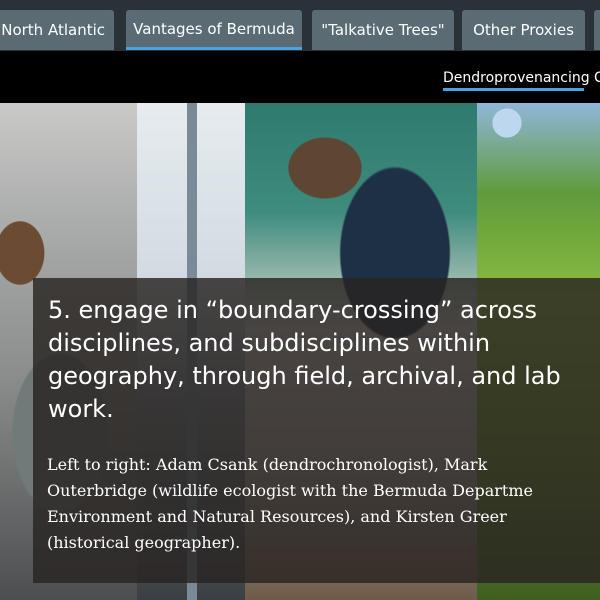 The image size is (600, 600). I want to click on tab-north-atlantic: n North Atlantic, so click(57, 30).